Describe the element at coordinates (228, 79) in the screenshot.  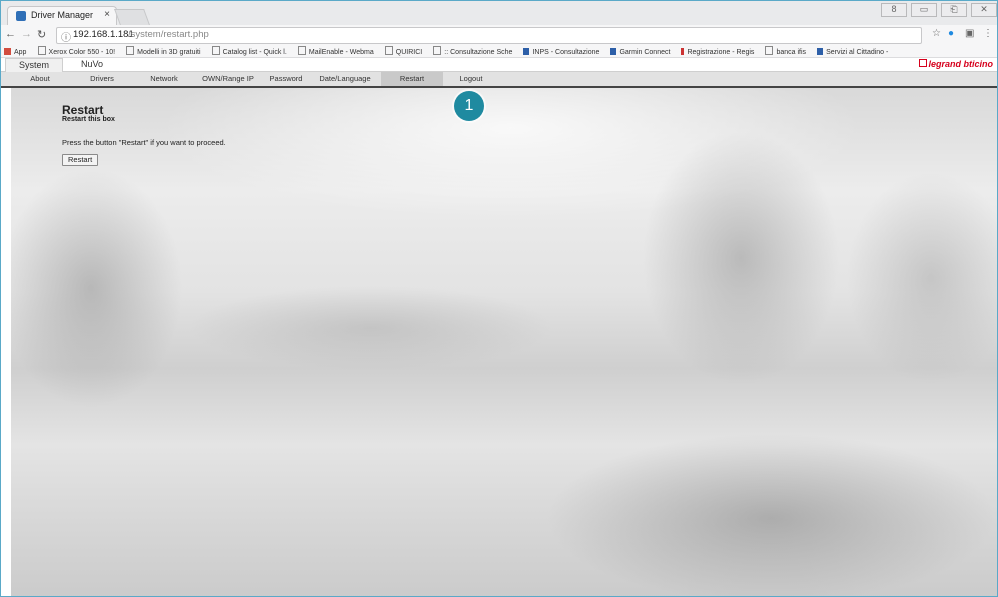
I see `menu-own-range-ip: OWN/Range IP` at that location.